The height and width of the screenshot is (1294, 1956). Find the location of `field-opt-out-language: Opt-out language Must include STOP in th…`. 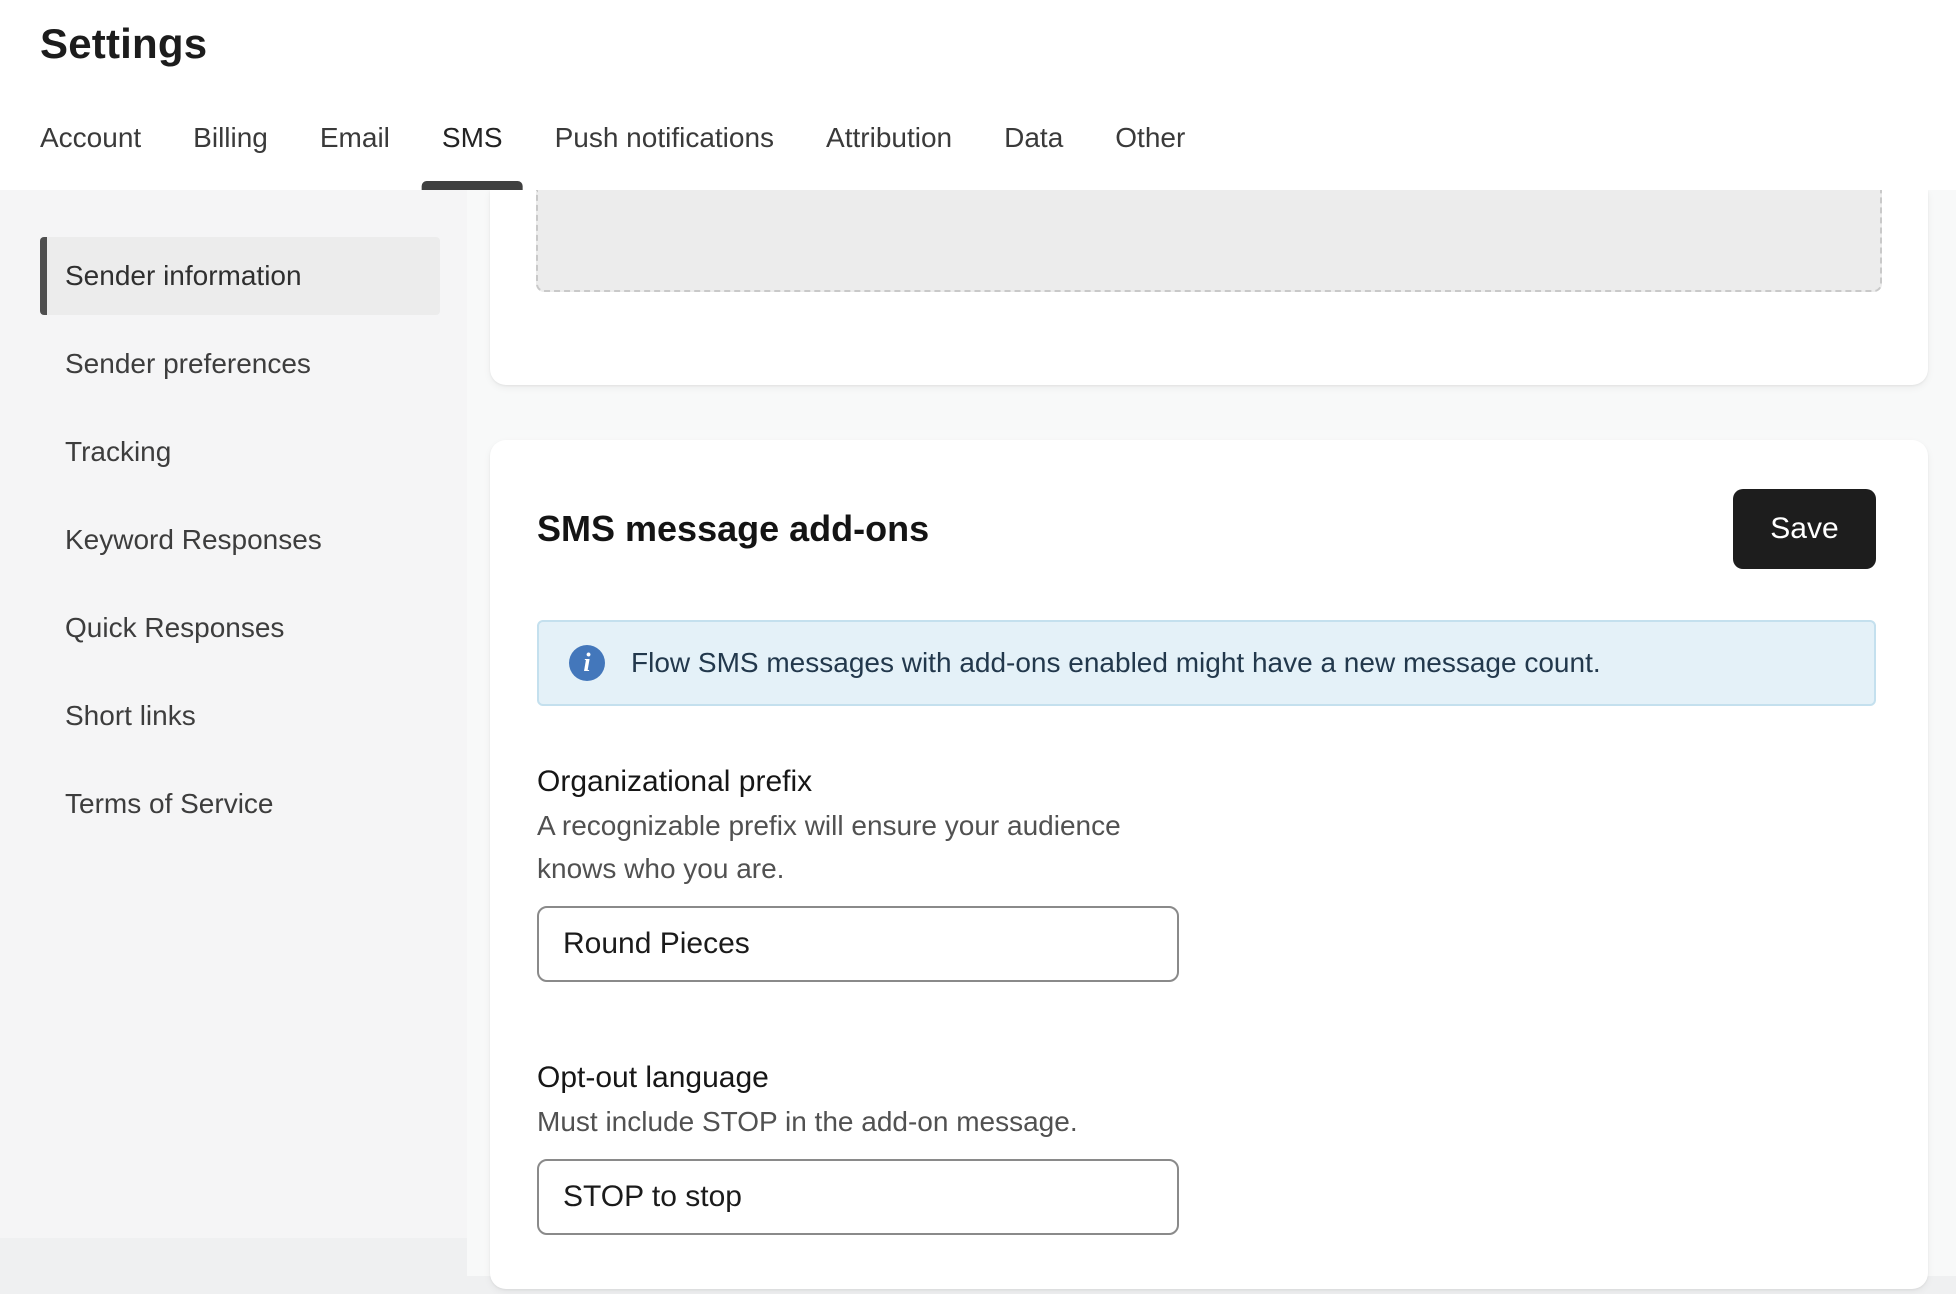

field-opt-out-language: Opt-out language Must include STOP in th… is located at coordinates (1206, 1146).